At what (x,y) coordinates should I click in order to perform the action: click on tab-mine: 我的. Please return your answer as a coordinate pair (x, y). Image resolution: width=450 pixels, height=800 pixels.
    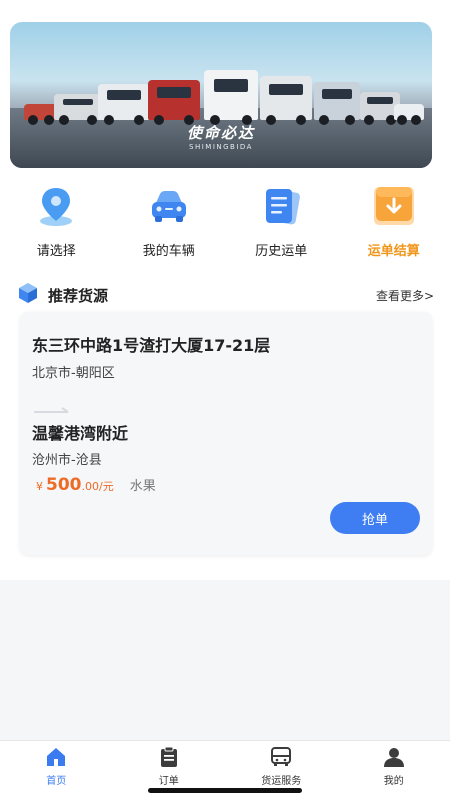
    Looking at the image, I should click on (394, 770).